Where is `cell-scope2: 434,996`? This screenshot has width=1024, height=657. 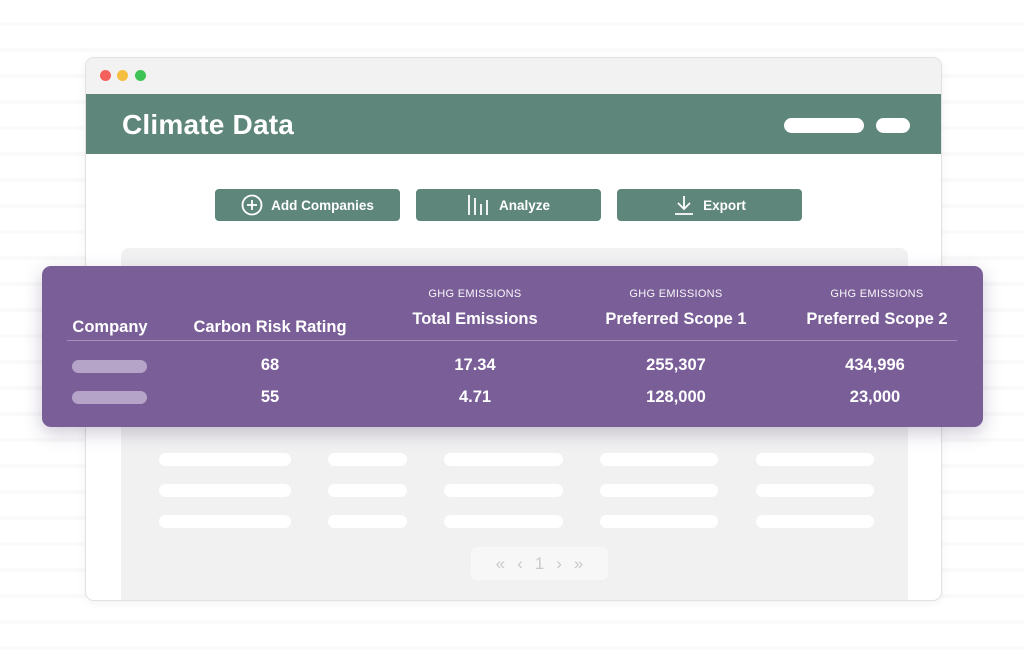 cell-scope2: 434,996 is located at coordinates (875, 365).